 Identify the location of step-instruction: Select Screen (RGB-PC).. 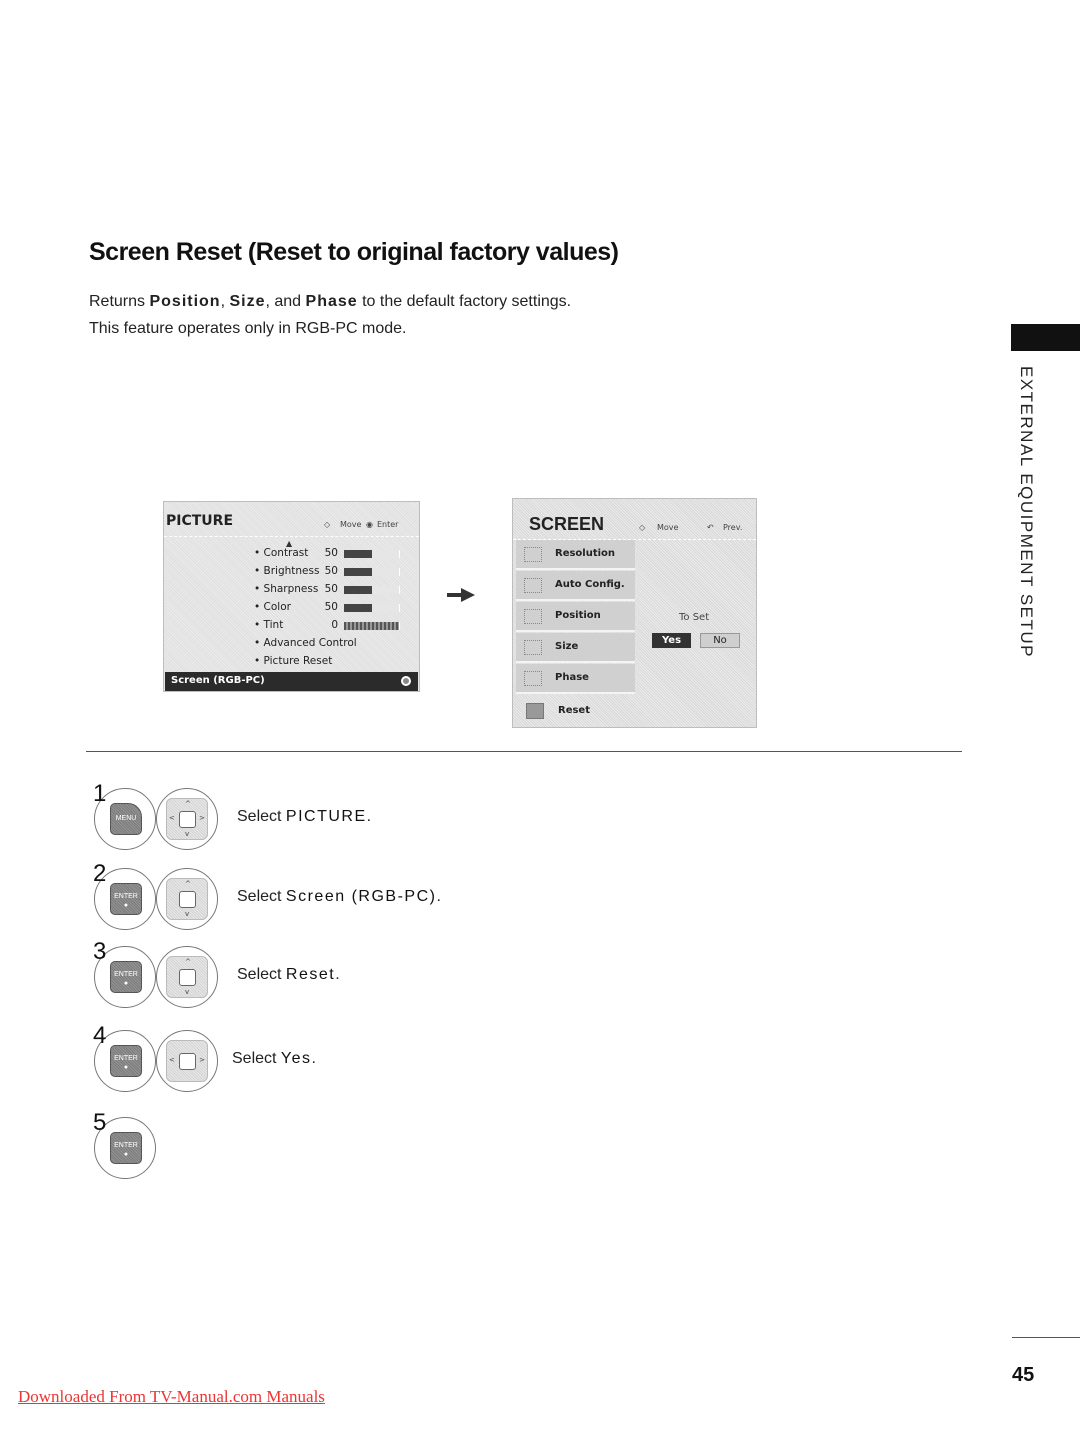
(339, 897).